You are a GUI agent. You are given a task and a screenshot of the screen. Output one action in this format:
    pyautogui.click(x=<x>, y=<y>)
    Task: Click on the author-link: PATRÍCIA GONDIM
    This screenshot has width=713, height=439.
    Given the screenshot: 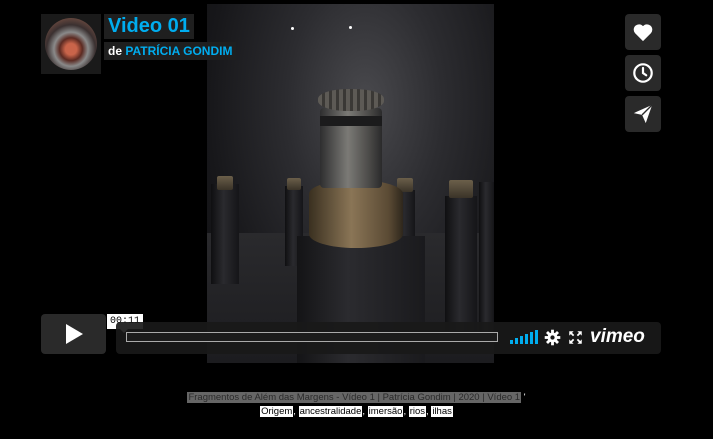 What is the action you would take?
    pyautogui.click(x=178, y=51)
    